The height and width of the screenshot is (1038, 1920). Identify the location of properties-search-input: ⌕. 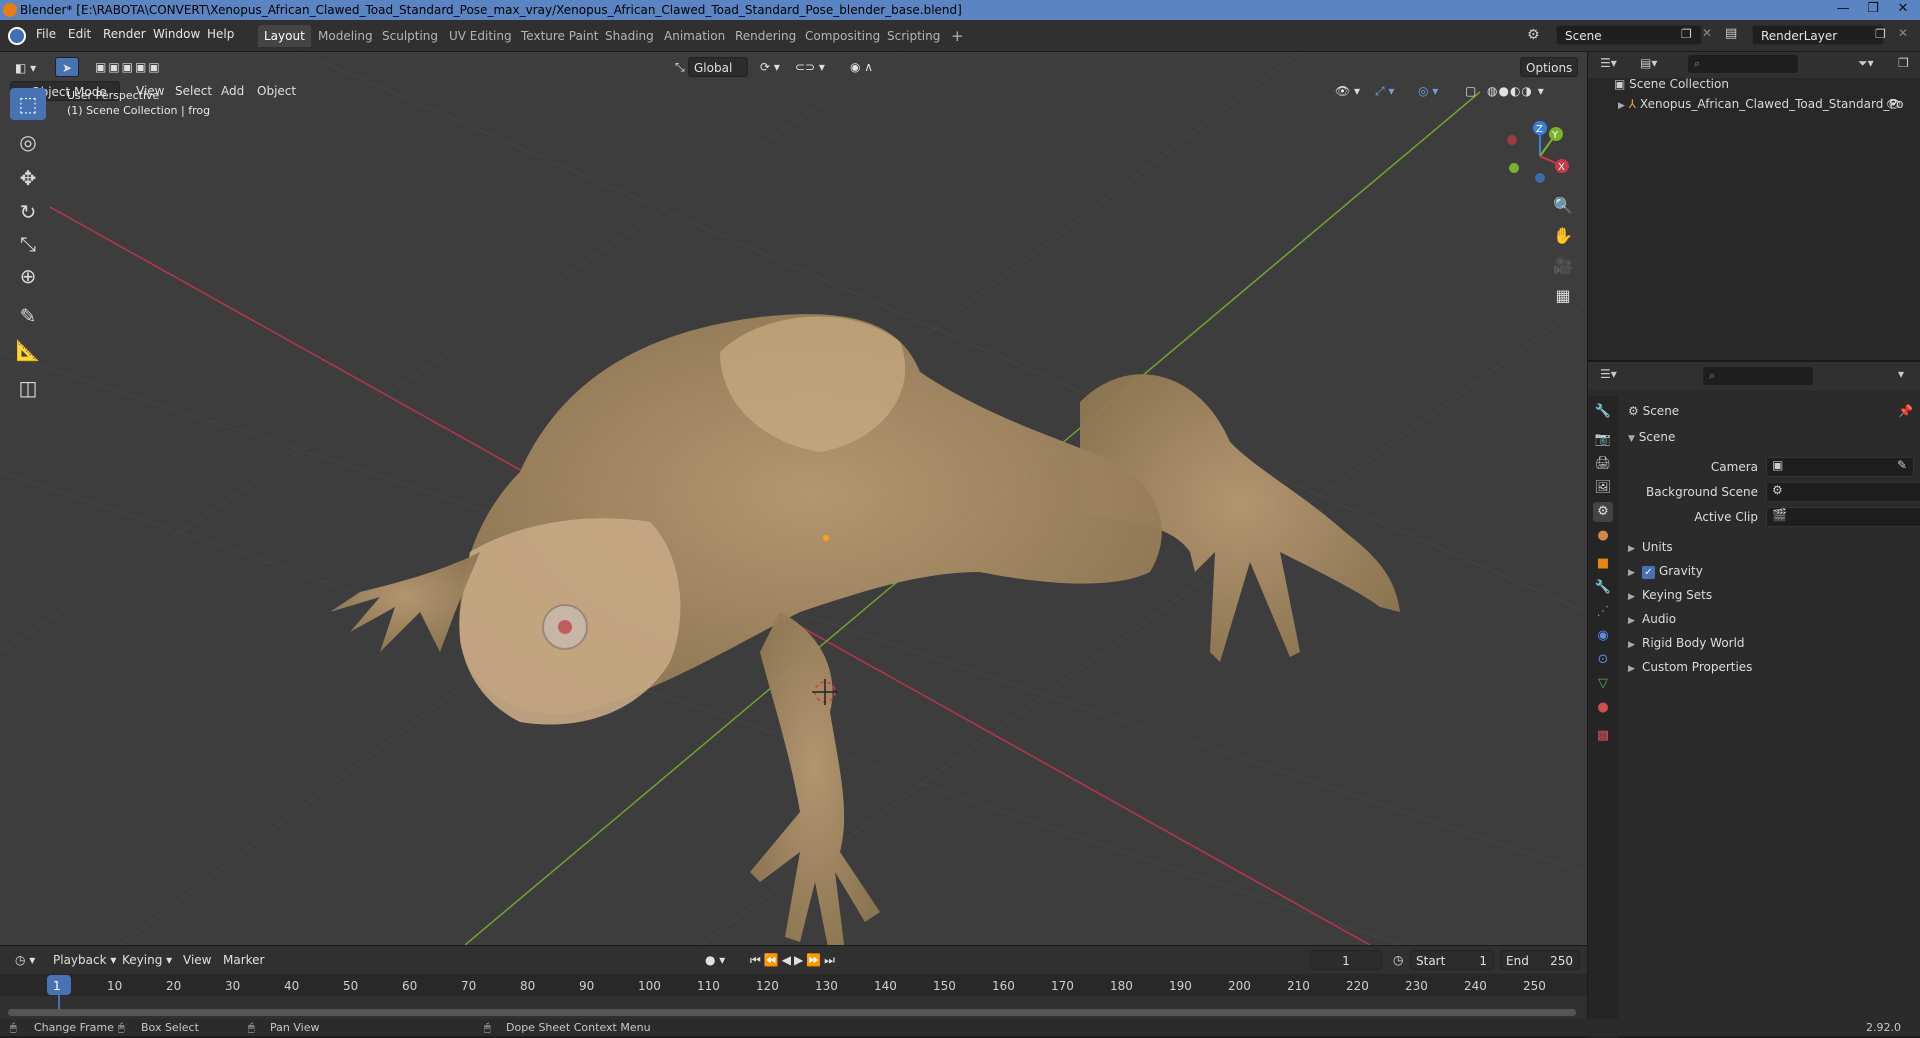
(1758, 376).